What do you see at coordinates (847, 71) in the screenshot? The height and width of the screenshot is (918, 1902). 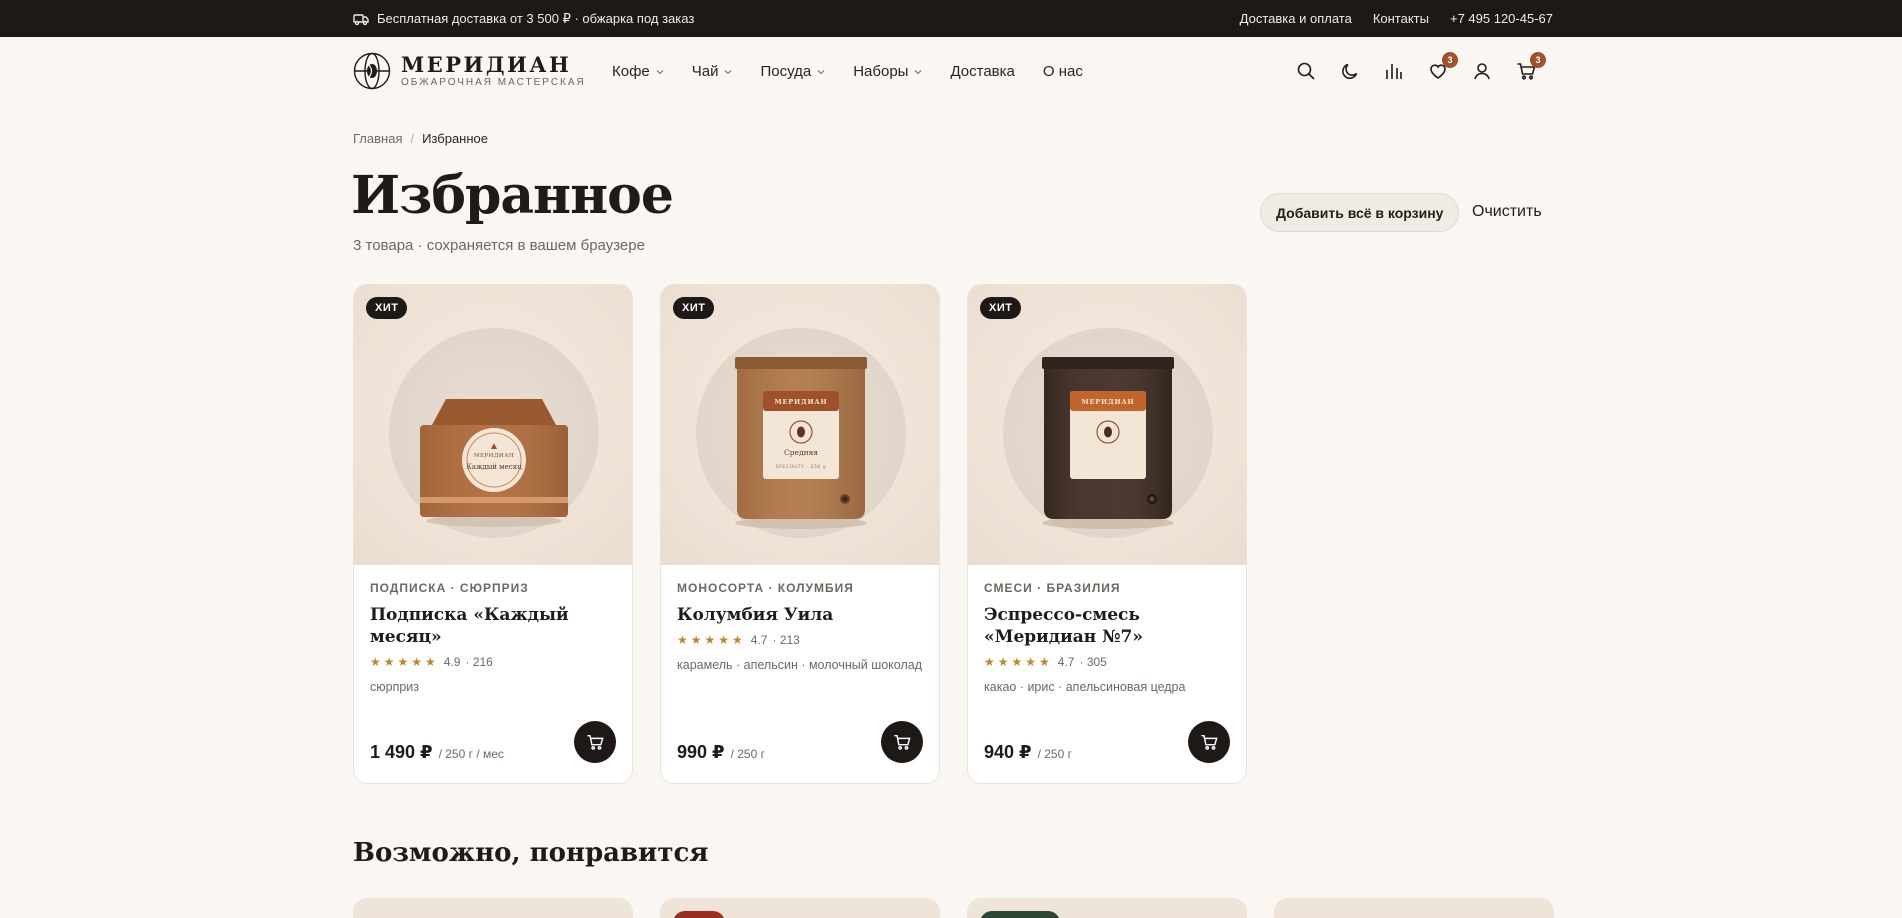 I see `main-nav: Кофе Чай Посуда Наборы Доставка О нас` at bounding box center [847, 71].